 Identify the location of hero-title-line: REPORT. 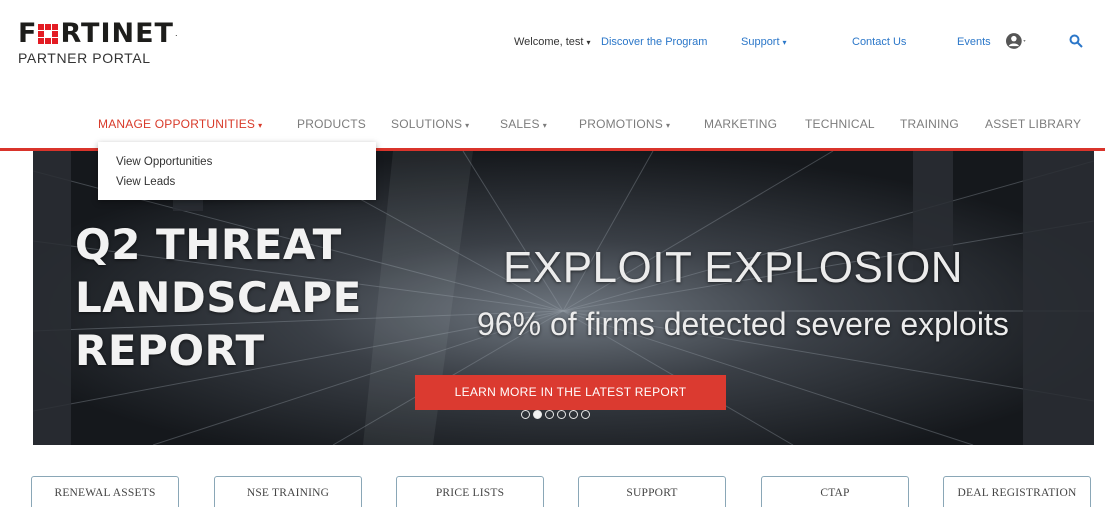
(170, 350).